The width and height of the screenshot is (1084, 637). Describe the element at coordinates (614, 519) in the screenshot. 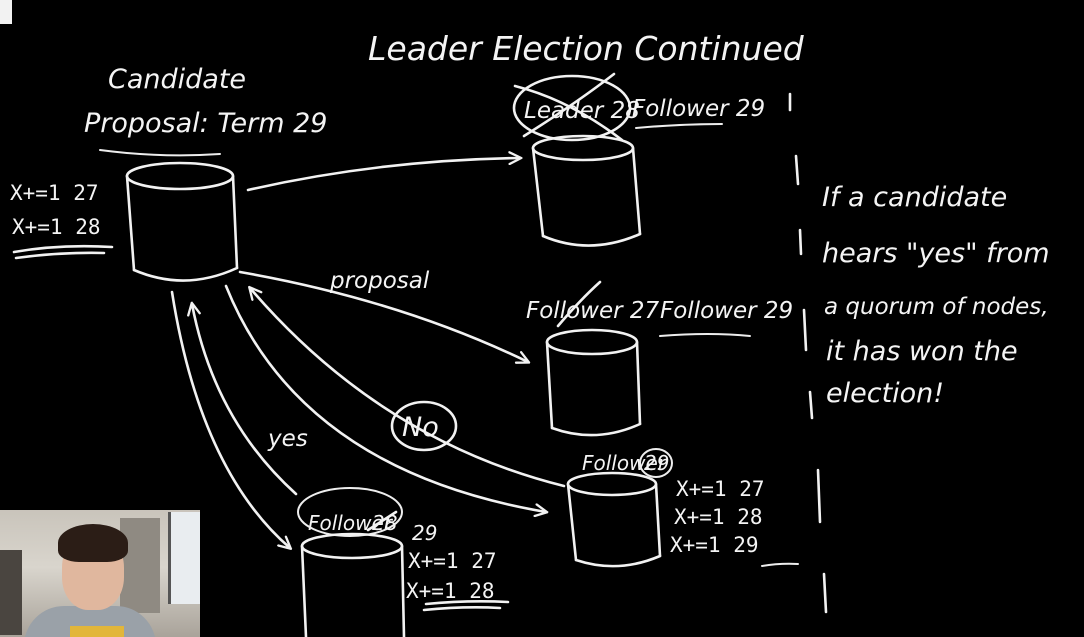

I see `right-node-cylinder` at that location.